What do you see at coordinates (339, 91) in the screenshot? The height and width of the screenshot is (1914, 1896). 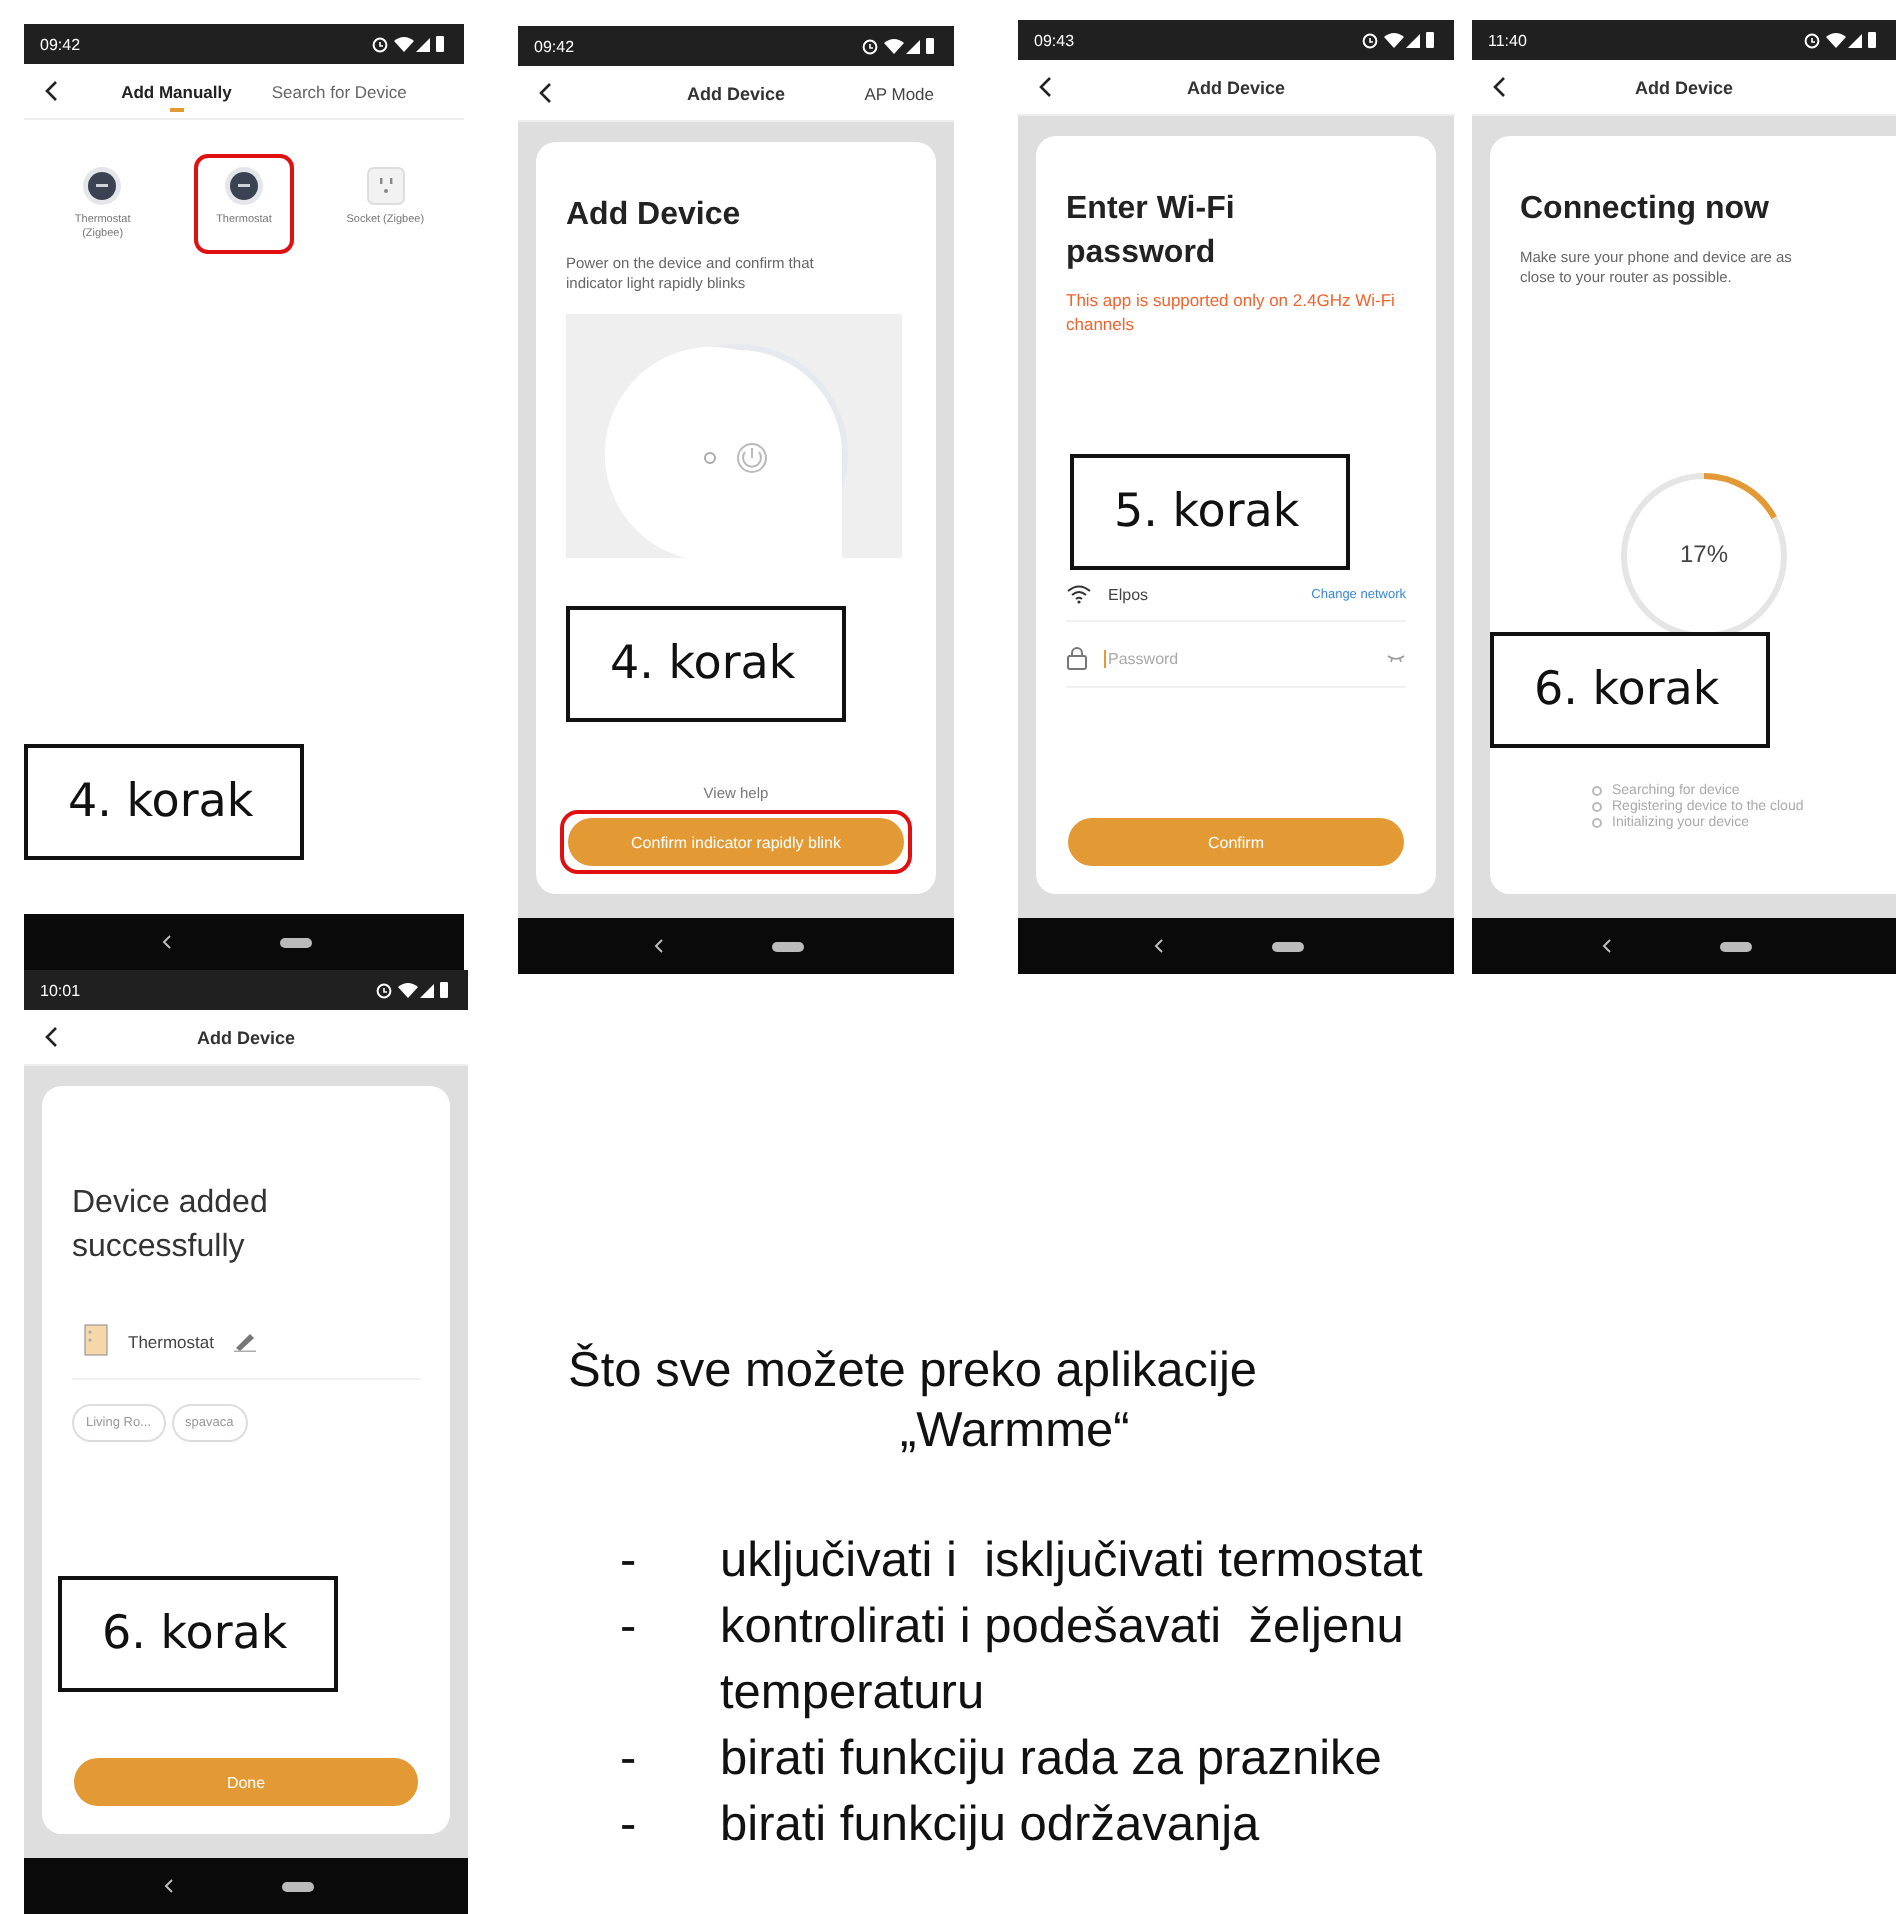 I see `tab: Search for Device` at bounding box center [339, 91].